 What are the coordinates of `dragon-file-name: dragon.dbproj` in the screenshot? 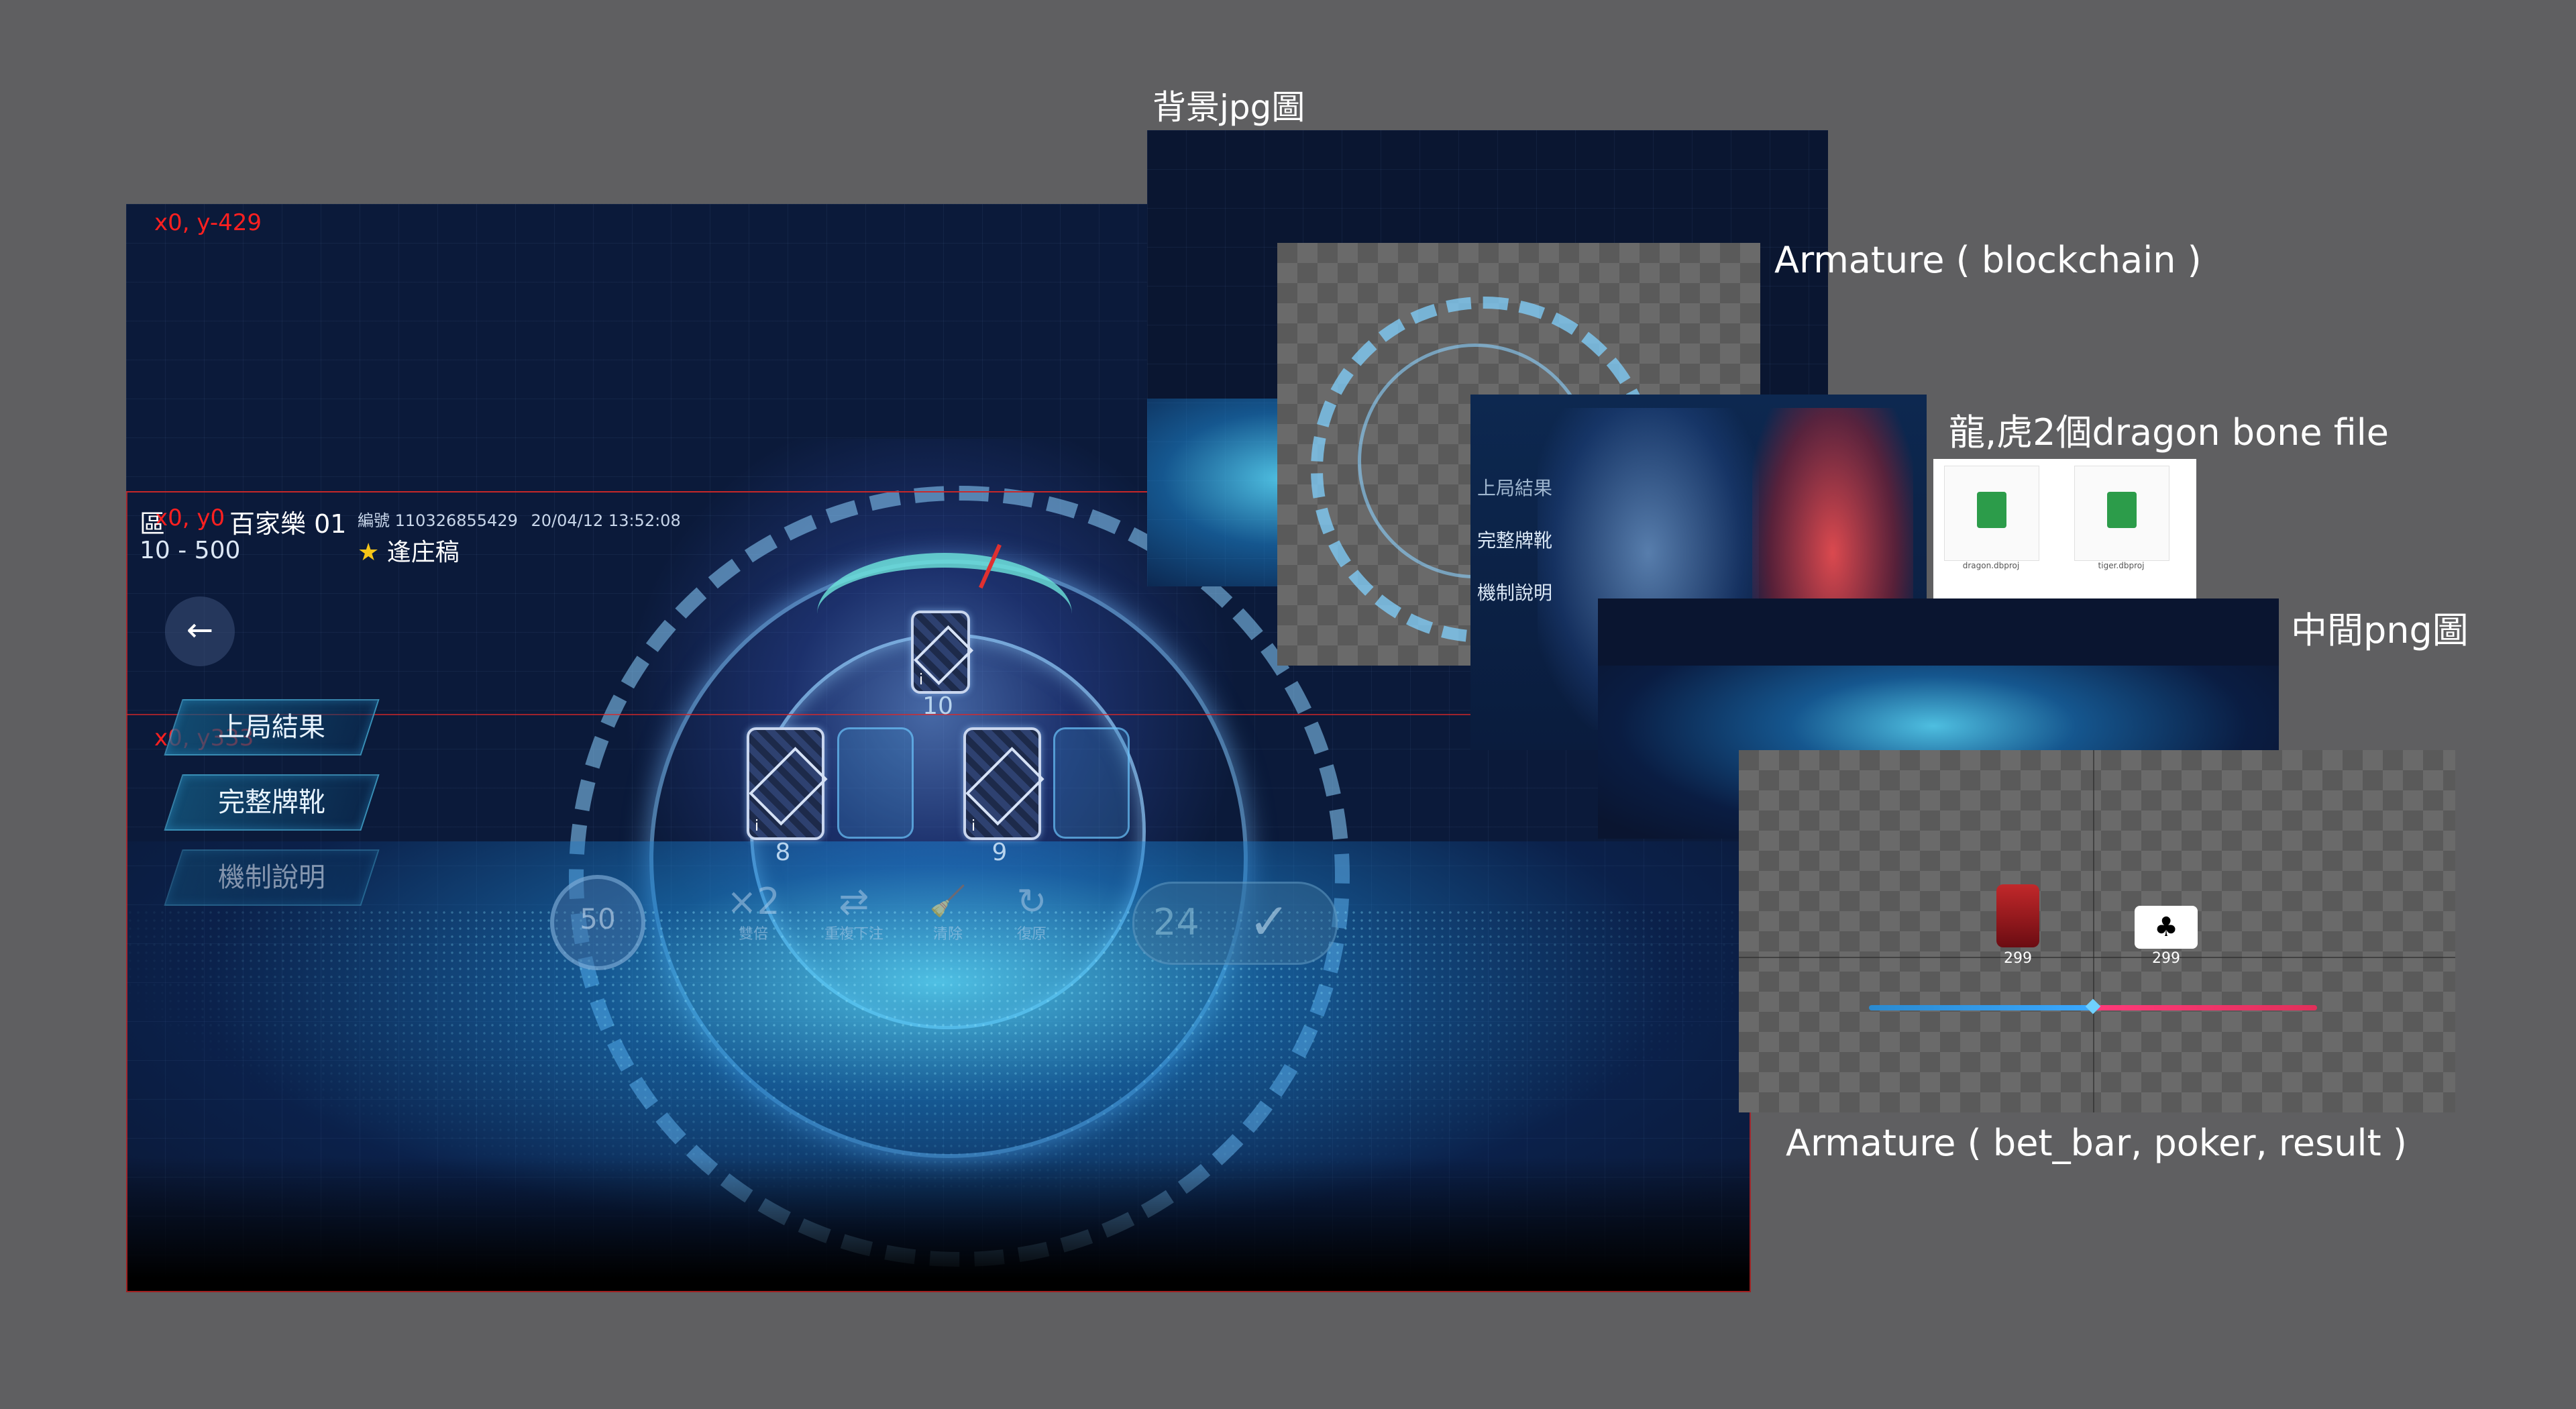 It's located at (1991, 565).